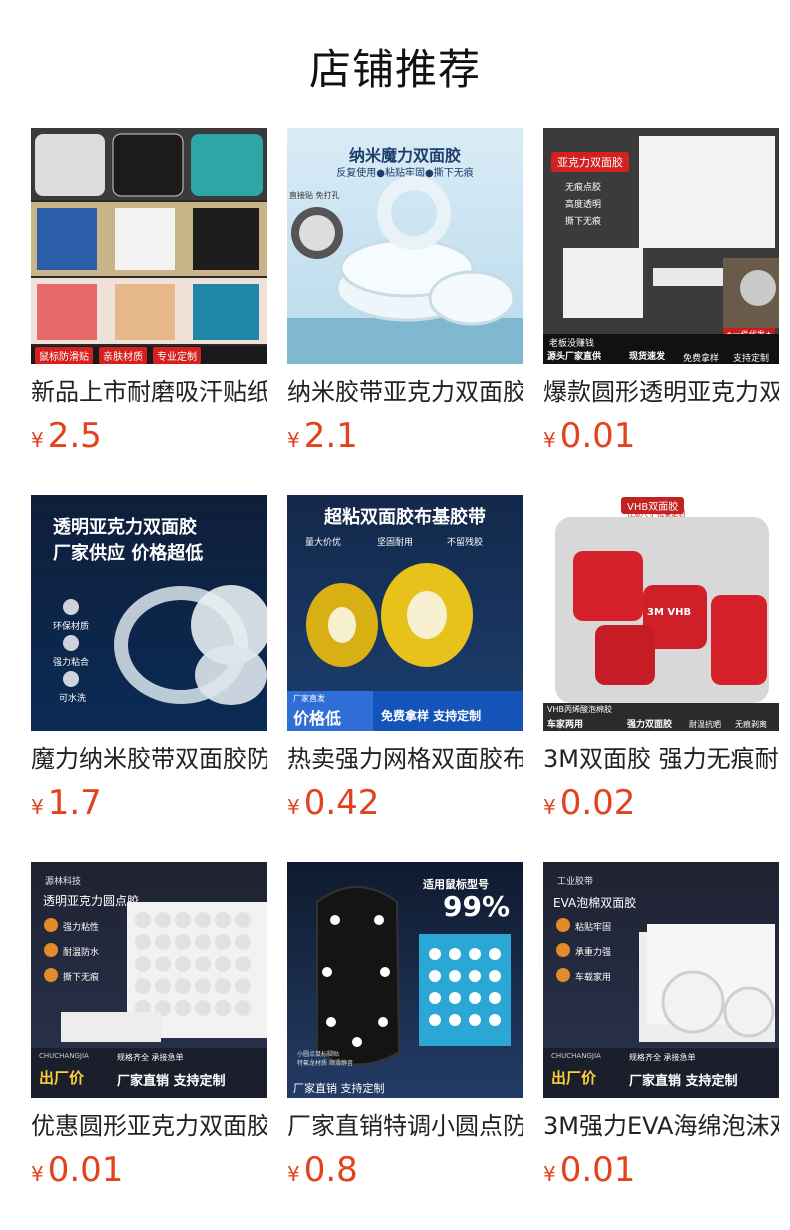  Describe the element at coordinates (593, 928) in the screenshot. I see `image-point: 粘贴牢固` at that location.